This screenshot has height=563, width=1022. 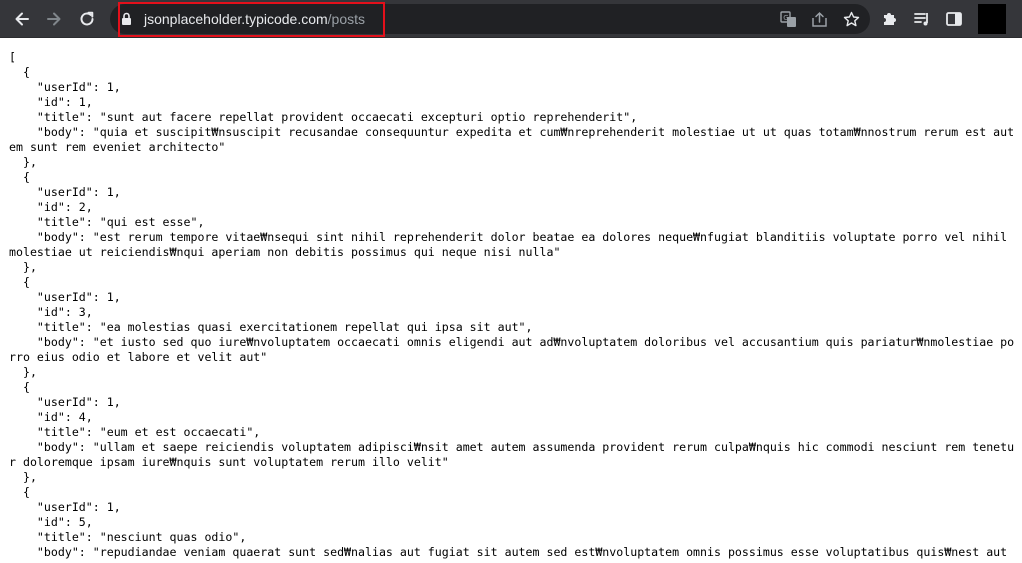 I want to click on url-host: jsonplaceholder.typicode.com, so click(x=236, y=19).